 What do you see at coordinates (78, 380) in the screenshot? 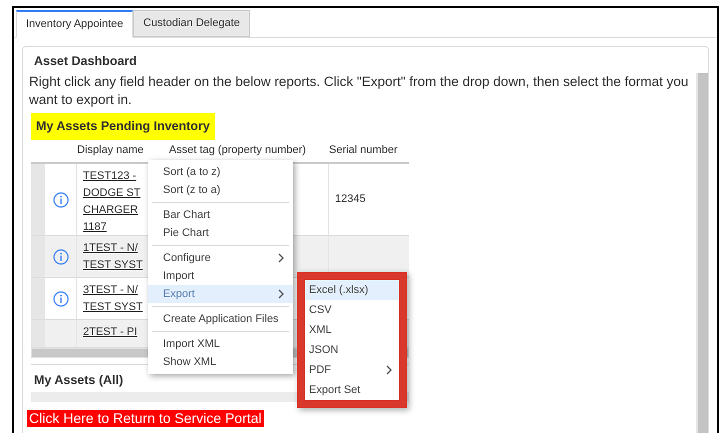
I see `section-title: My Assets (All)` at bounding box center [78, 380].